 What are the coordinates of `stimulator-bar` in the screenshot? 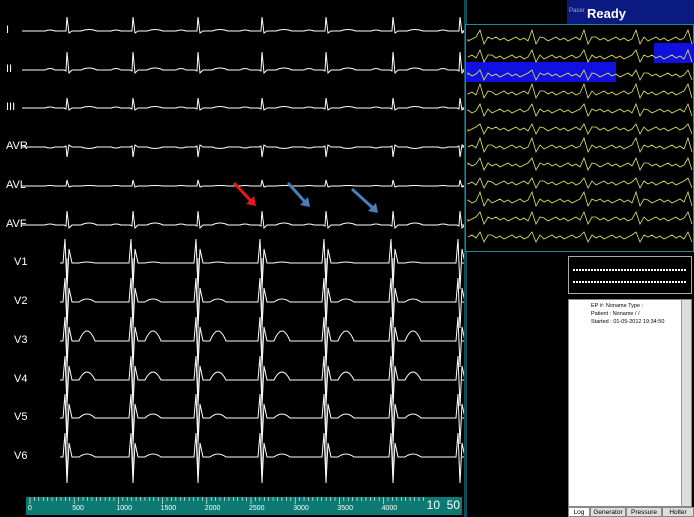 It's located at (630, 275).